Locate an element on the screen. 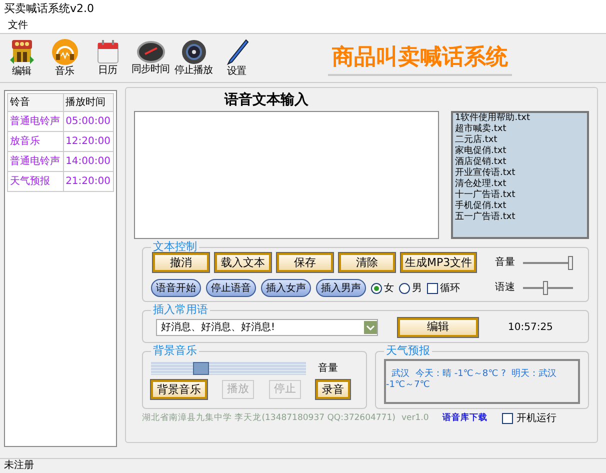  voice-button: 插入女声 is located at coordinates (286, 288).